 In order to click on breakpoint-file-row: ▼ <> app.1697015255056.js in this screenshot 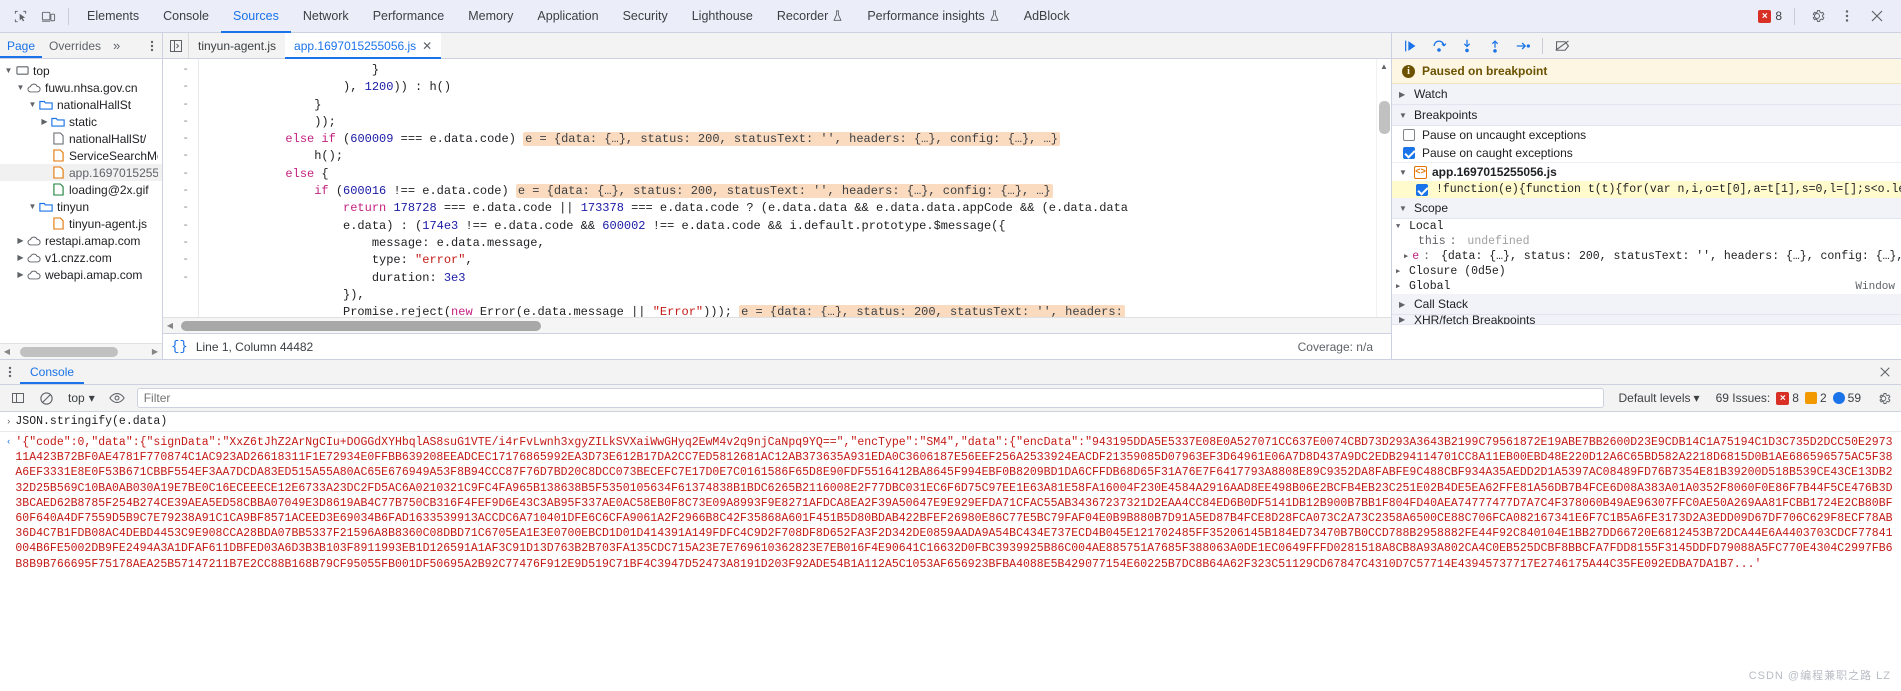, I will do `click(1646, 171)`.